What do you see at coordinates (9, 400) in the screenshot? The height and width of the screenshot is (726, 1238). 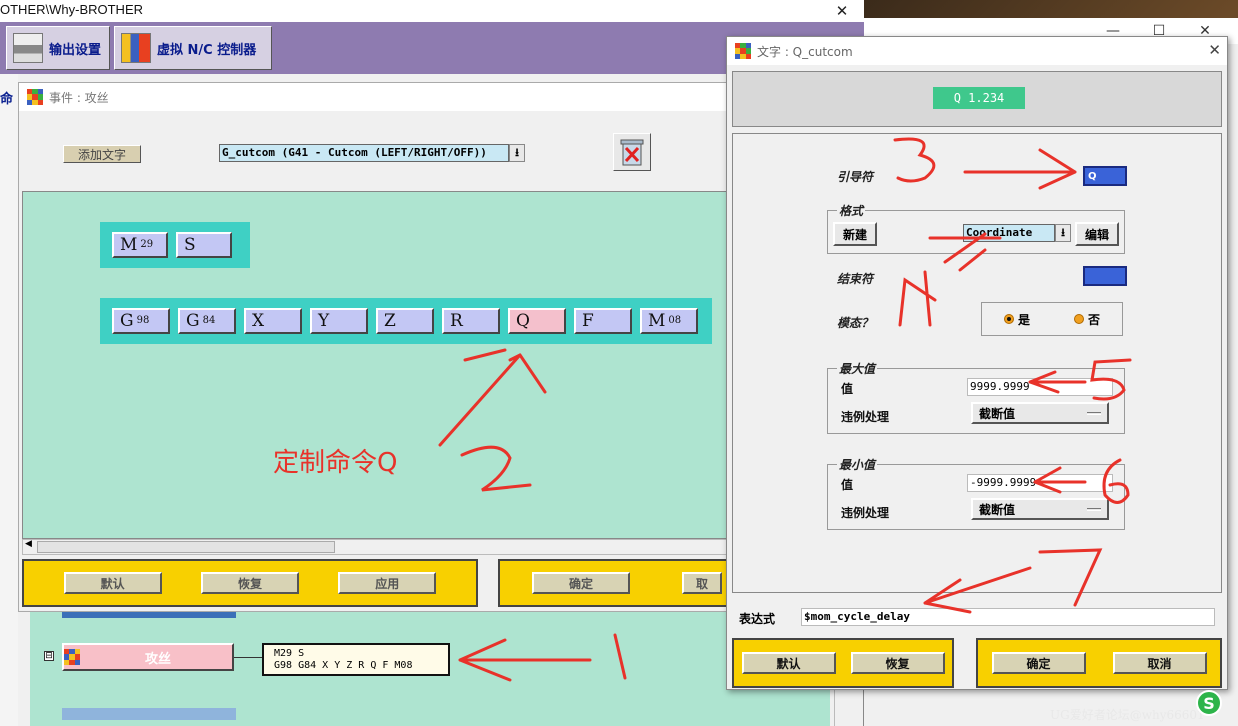 I see `left-strip` at bounding box center [9, 400].